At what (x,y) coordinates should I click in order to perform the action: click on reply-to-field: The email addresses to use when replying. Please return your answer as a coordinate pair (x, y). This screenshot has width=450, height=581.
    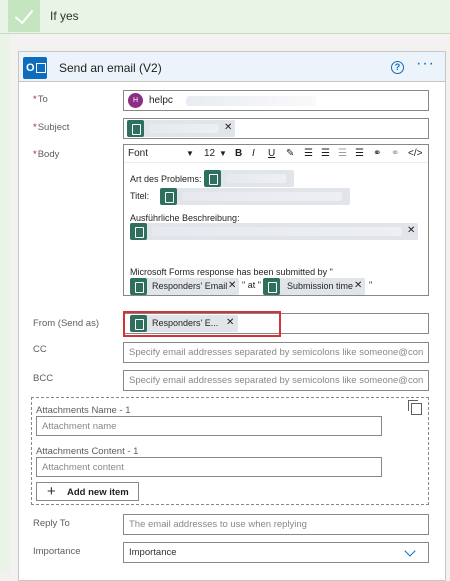
    Looking at the image, I should click on (276, 524).